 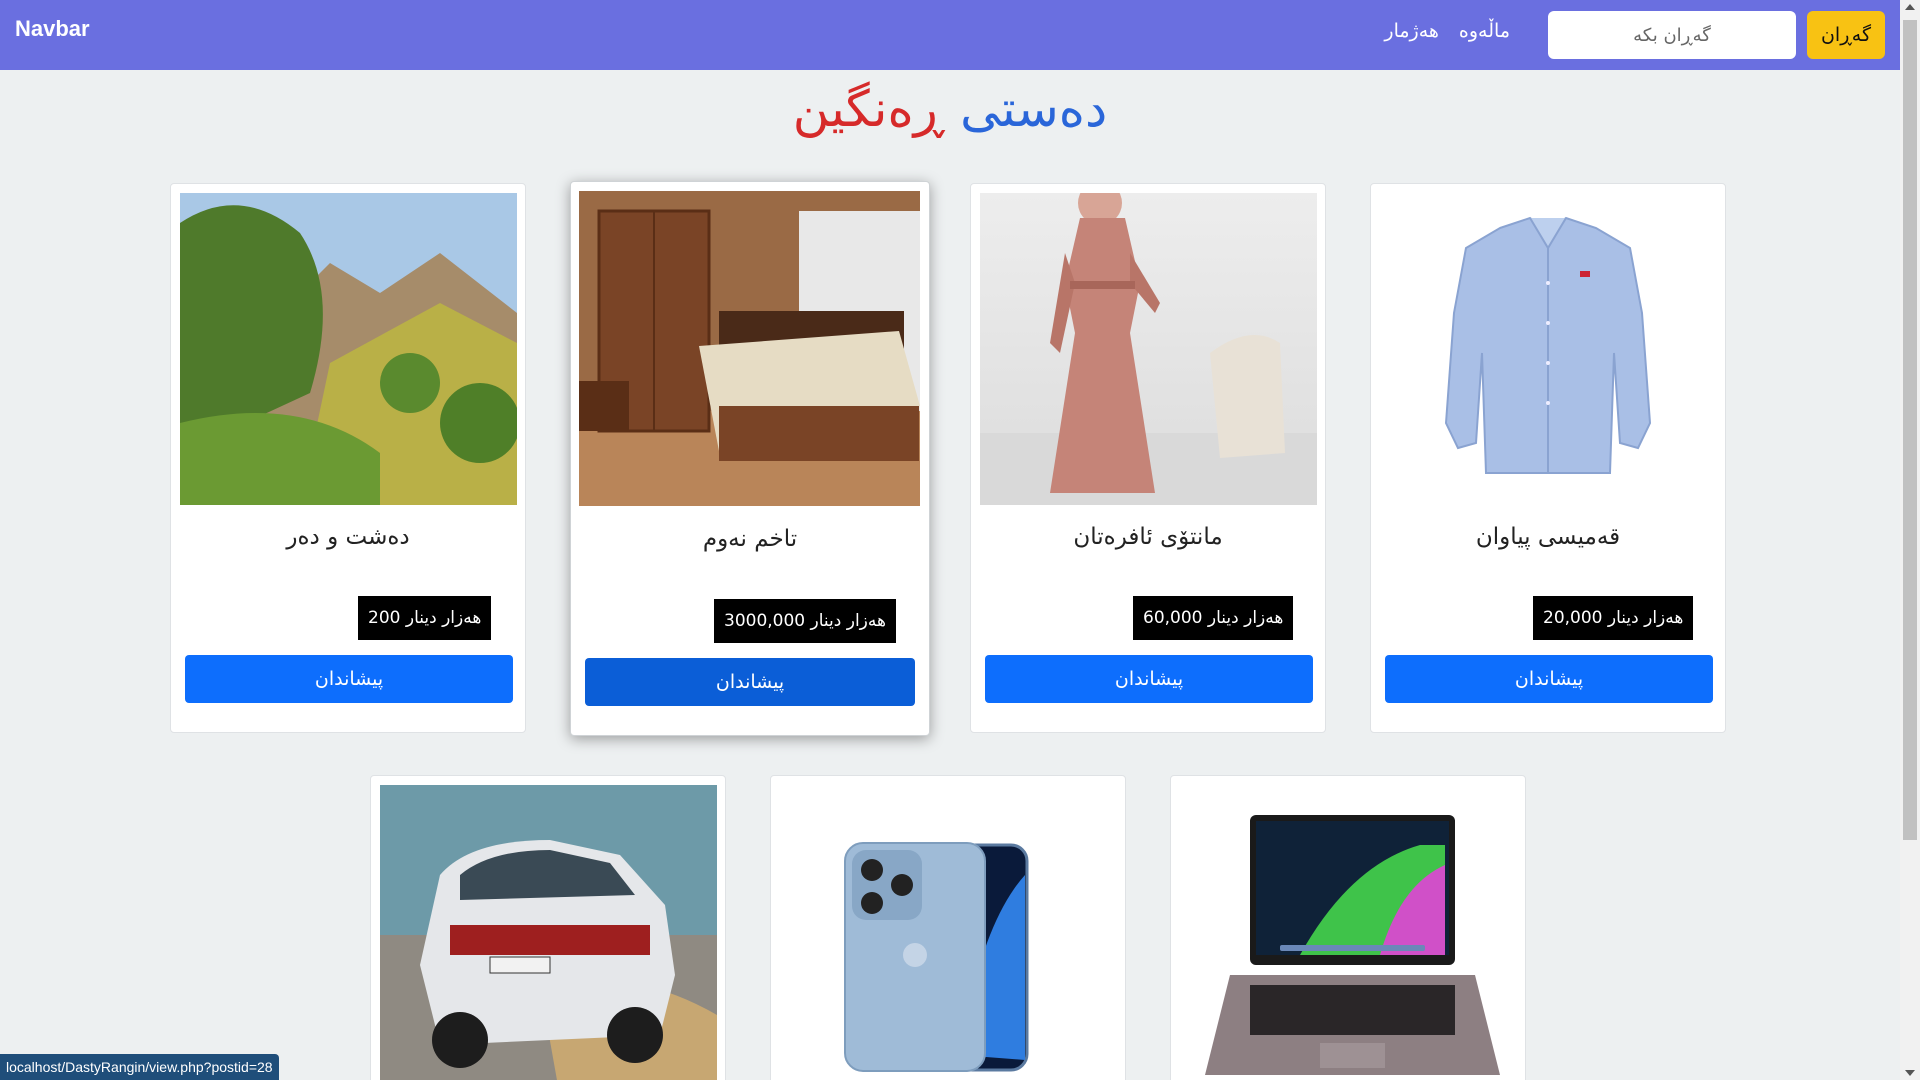 I want to click on bedroom-image, so click(x=749, y=348).